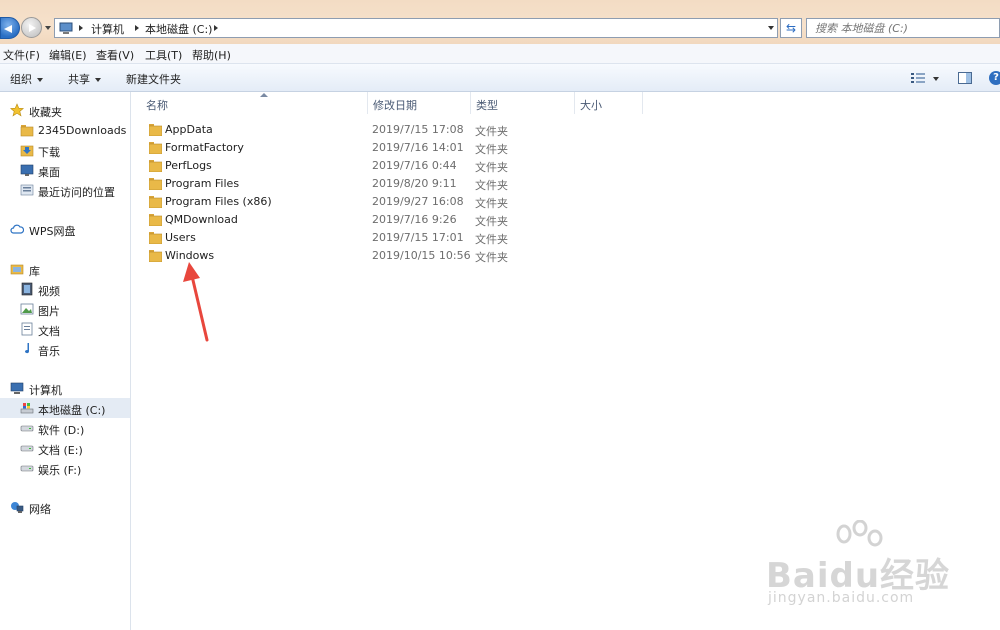 This screenshot has width=1000, height=630. Describe the element at coordinates (331, 148) in the screenshot. I see `file-row-formatfactory: FormatFactory 2019/7/16 14:01 文件夹` at that location.